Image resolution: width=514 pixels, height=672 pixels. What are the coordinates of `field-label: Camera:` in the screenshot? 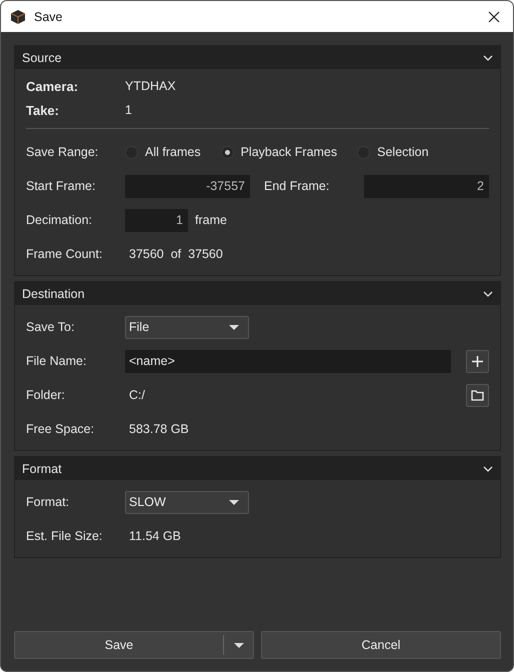 It's located at (53, 86).